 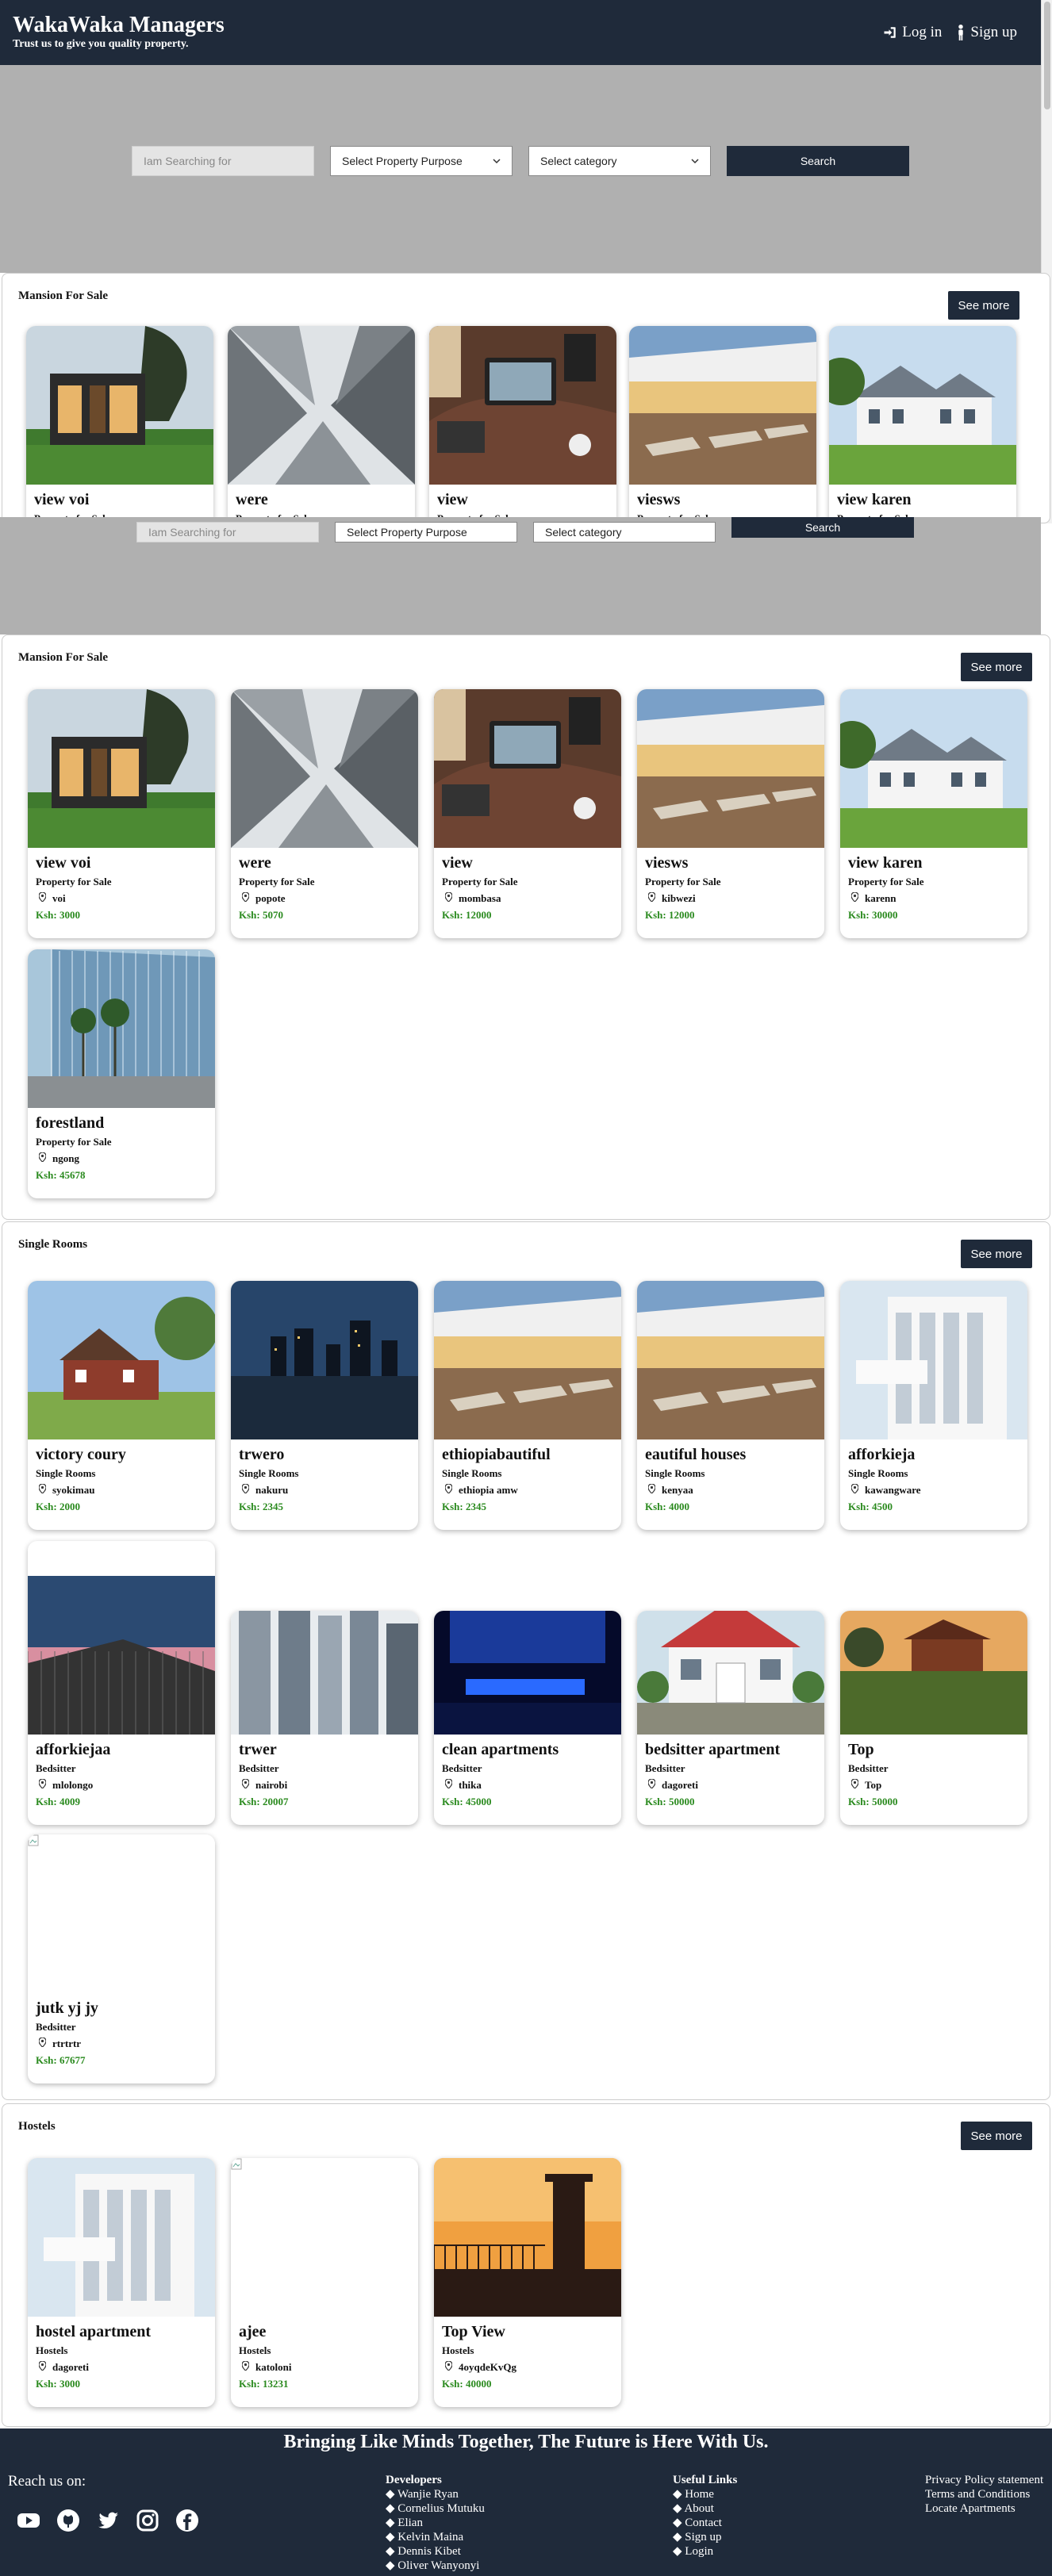 I want to click on developer-name: ◆ Kelvin Maina, so click(x=435, y=2537).